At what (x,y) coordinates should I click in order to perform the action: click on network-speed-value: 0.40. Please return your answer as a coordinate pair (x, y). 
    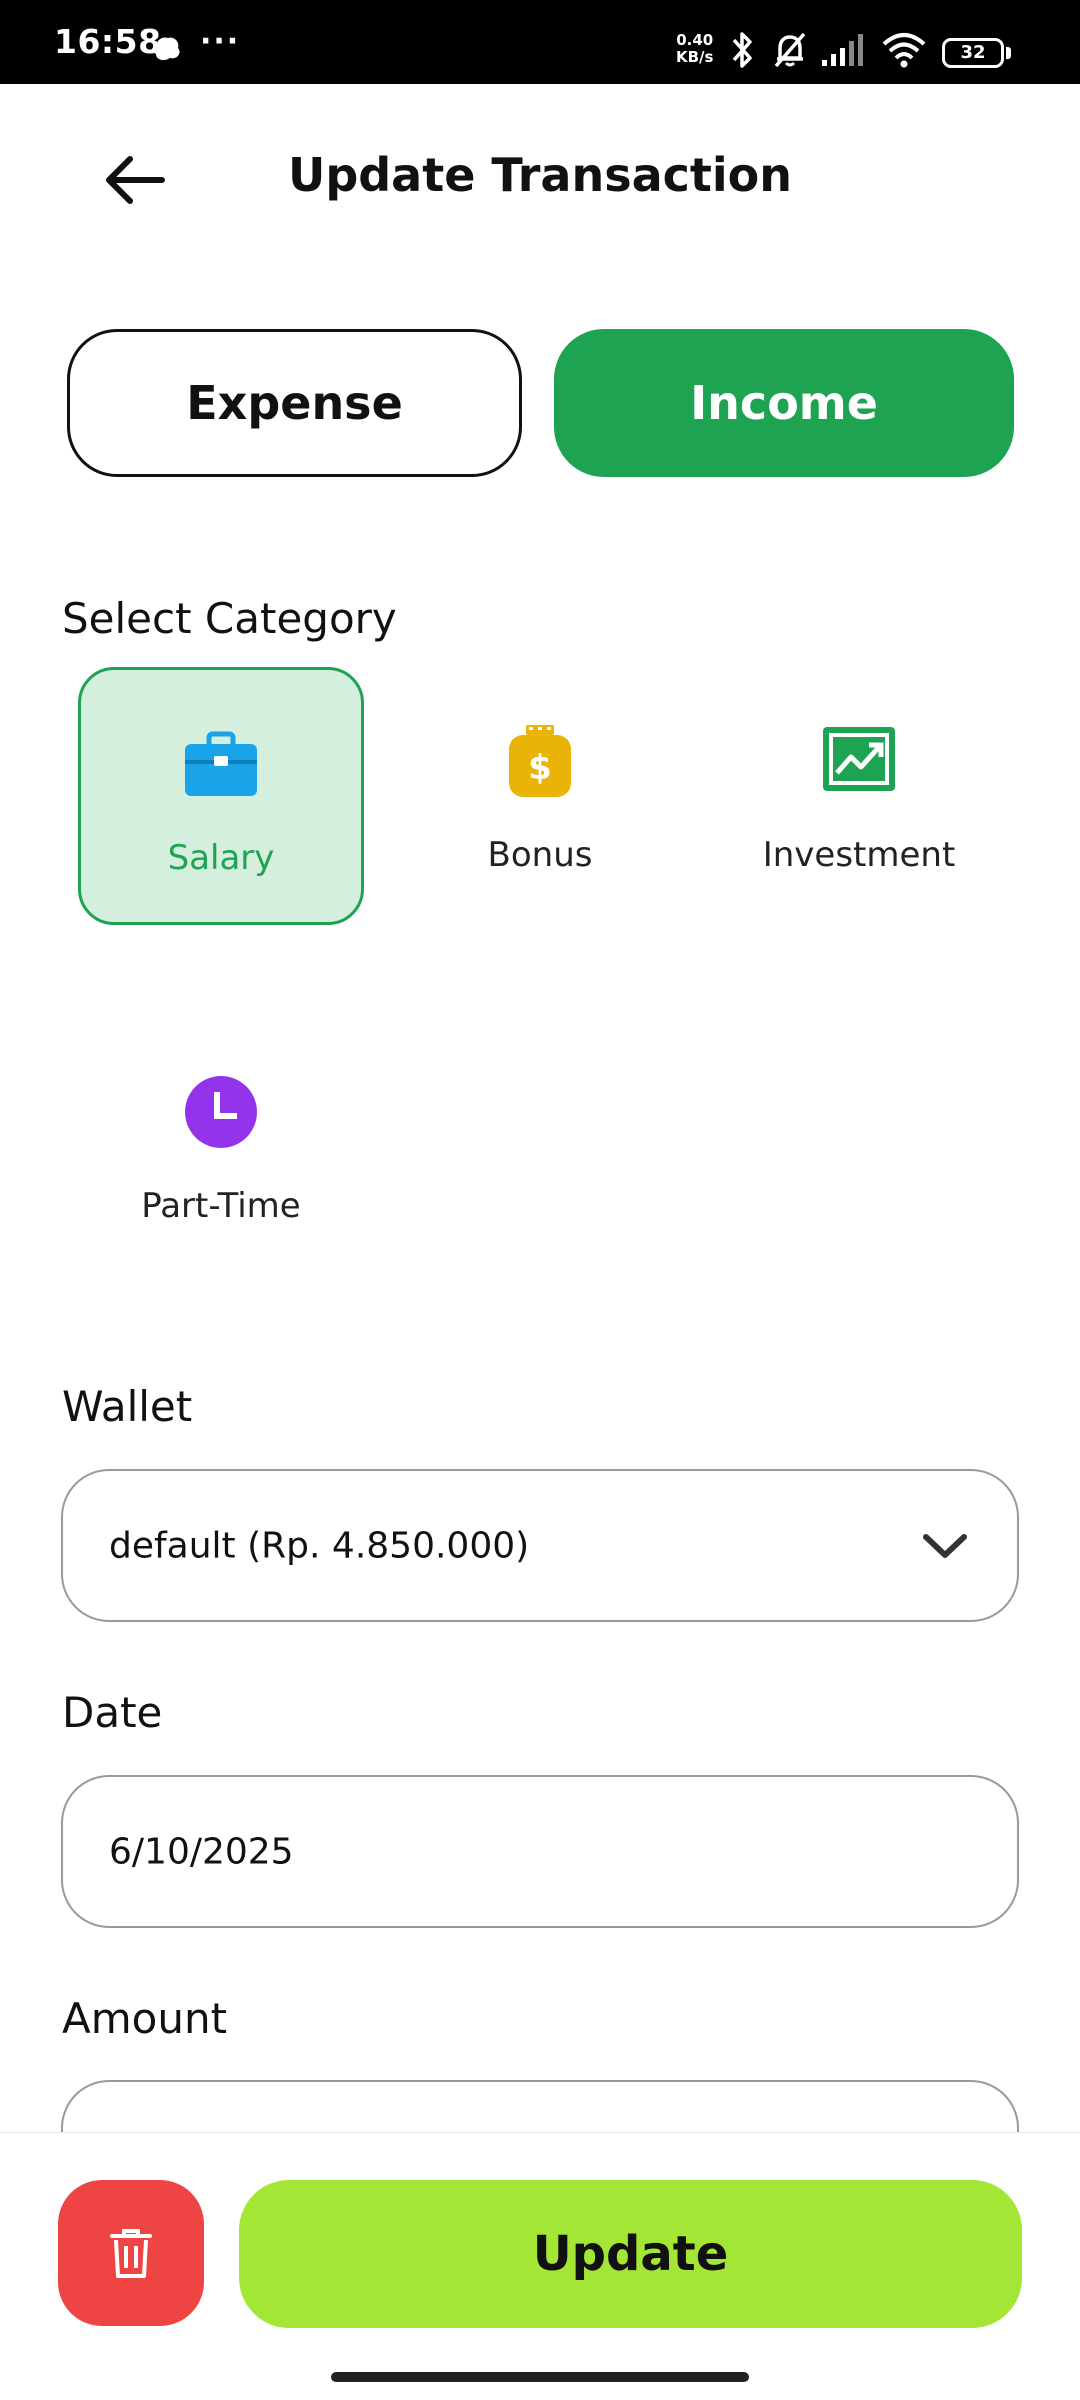
    Looking at the image, I should click on (695, 40).